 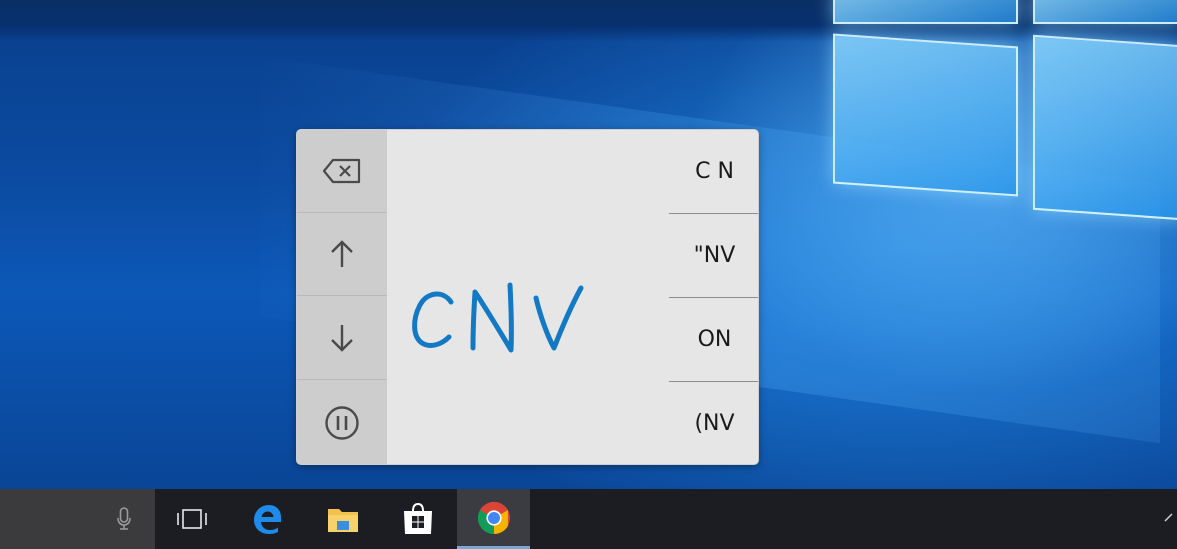 I want to click on file-explorer-button, so click(x=342, y=519).